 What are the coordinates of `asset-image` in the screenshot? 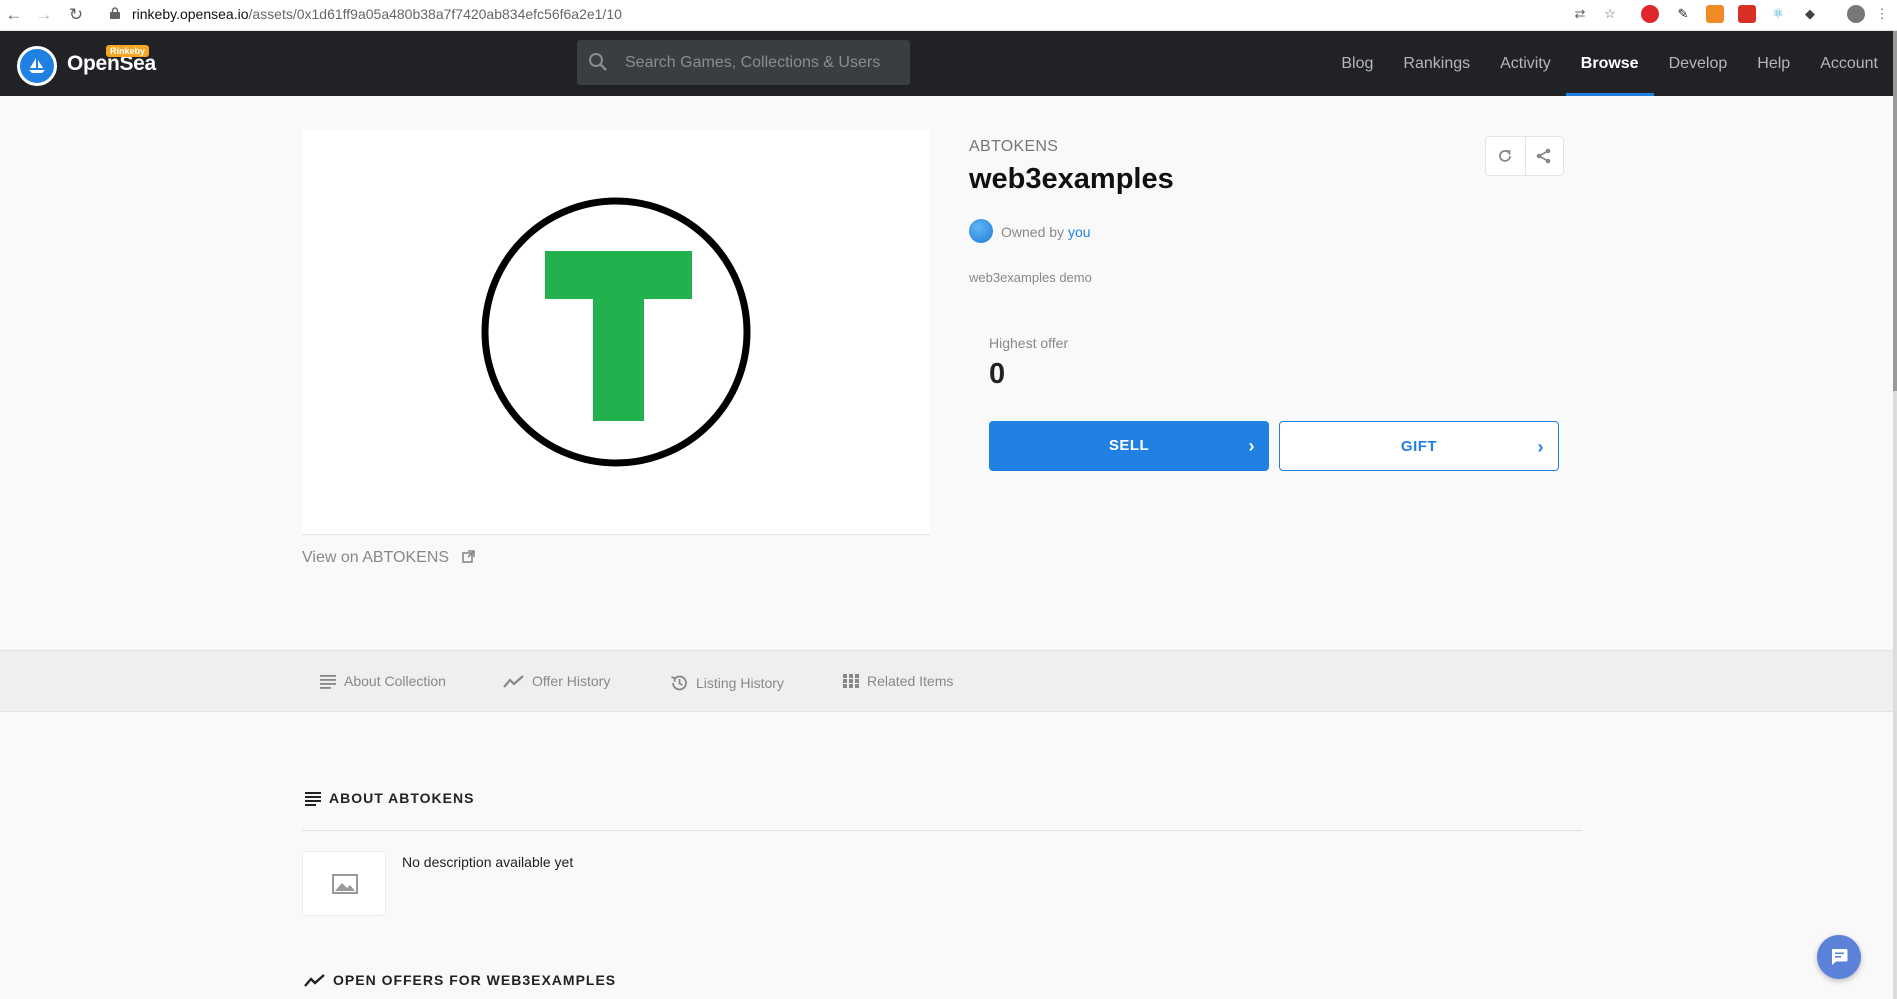 It's located at (616, 332).